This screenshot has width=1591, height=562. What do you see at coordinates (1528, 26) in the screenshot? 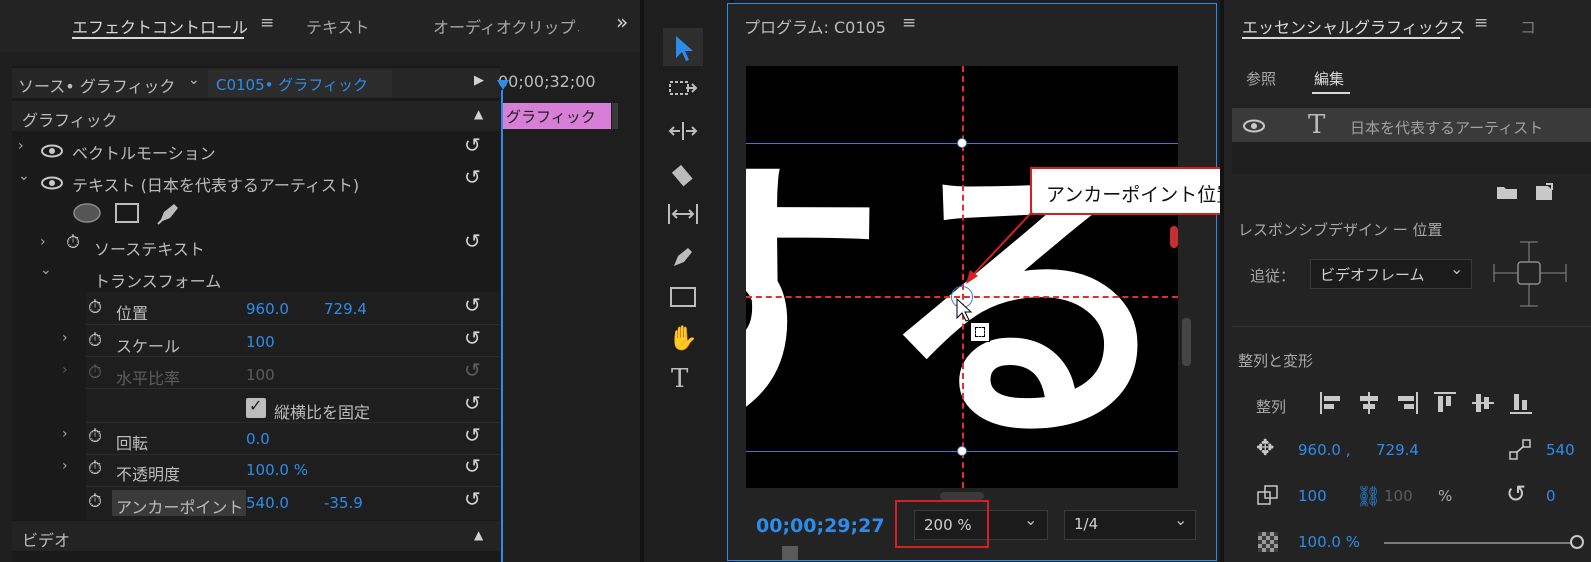
I see `next-tab-stub: コ` at bounding box center [1528, 26].